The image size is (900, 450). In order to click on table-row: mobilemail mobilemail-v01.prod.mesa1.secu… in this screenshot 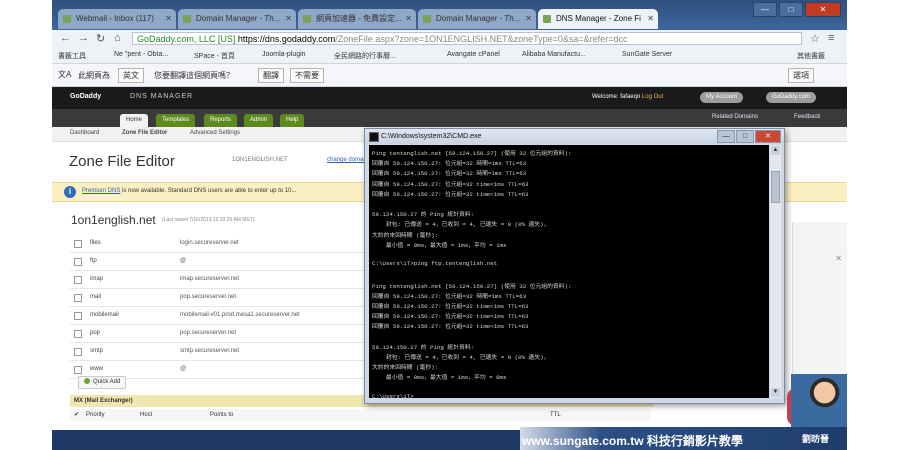, I will do `click(220, 316)`.